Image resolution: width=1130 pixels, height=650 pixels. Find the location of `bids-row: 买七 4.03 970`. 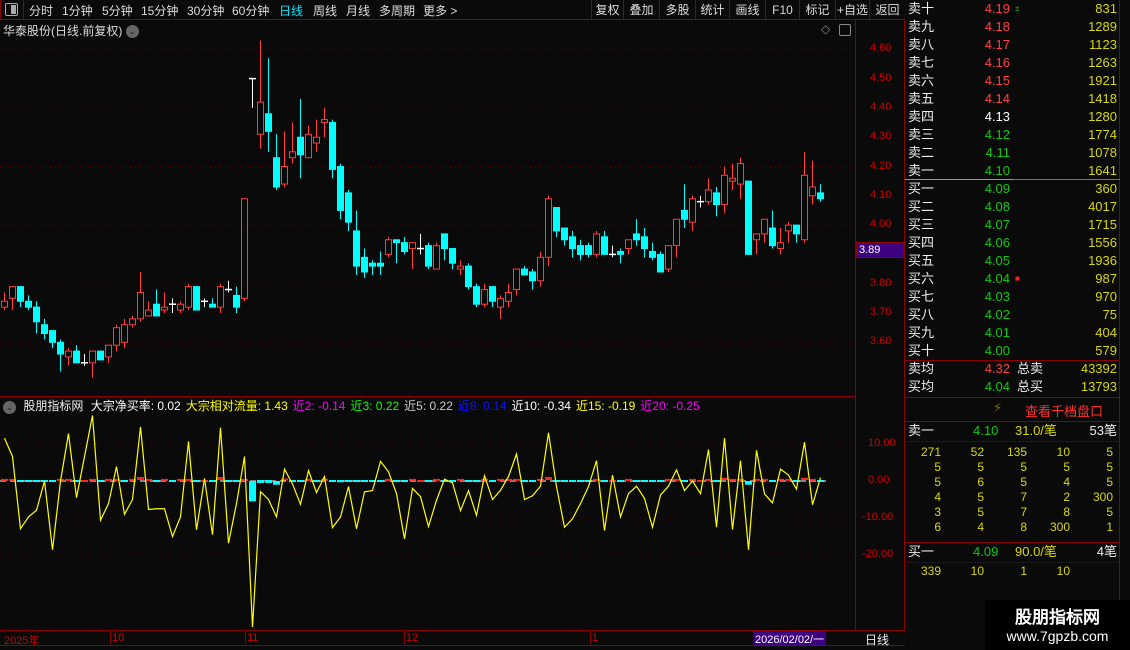

bids-row: 买七 4.03 970 is located at coordinates (1012, 297).